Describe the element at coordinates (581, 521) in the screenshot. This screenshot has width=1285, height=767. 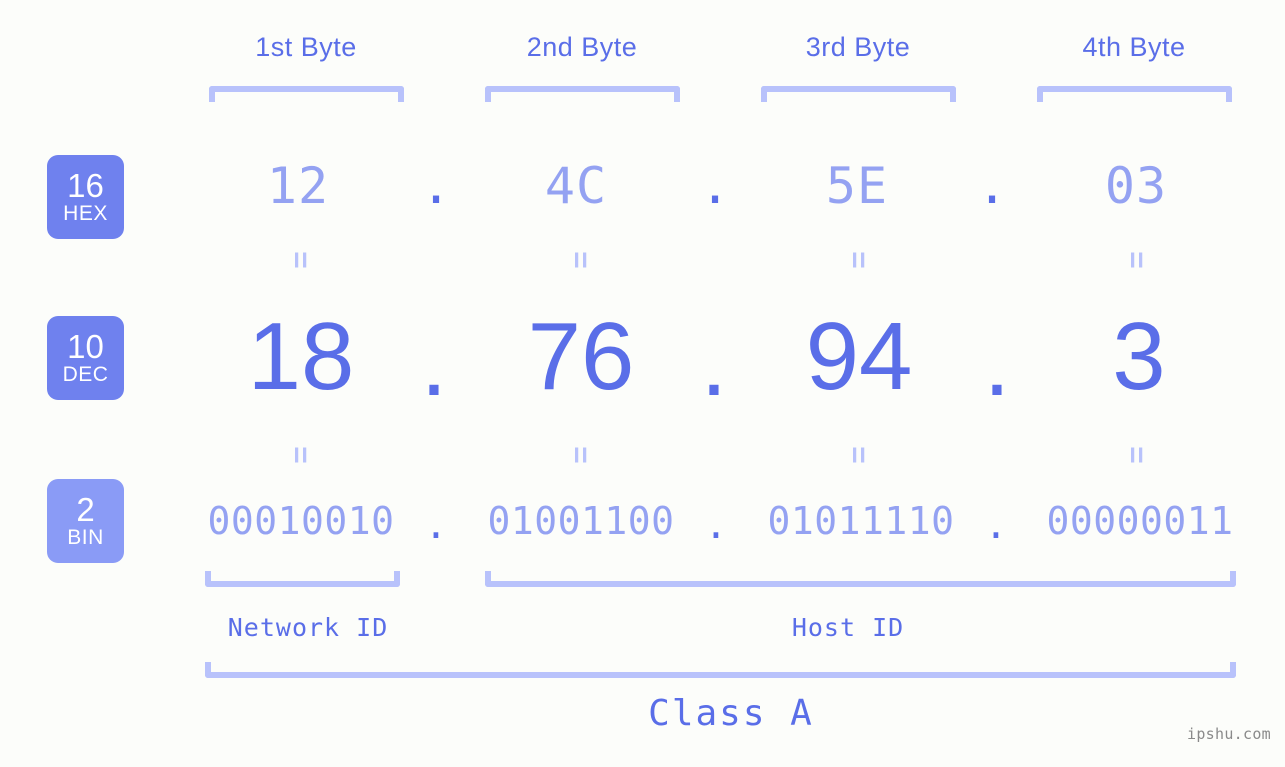
I see `bin-byte-2: 01001100` at that location.